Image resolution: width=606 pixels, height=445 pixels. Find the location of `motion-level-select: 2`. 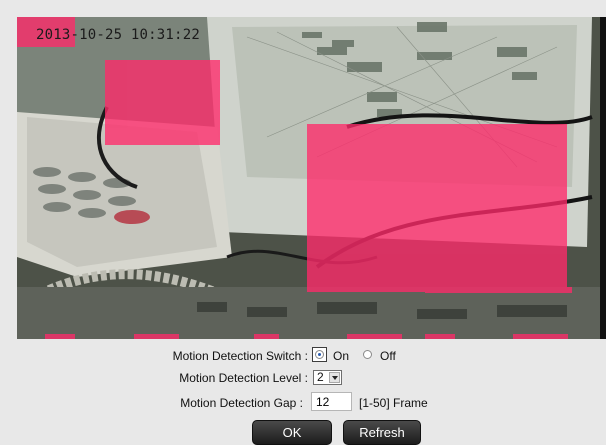

motion-level-select: 2 is located at coordinates (327, 377).